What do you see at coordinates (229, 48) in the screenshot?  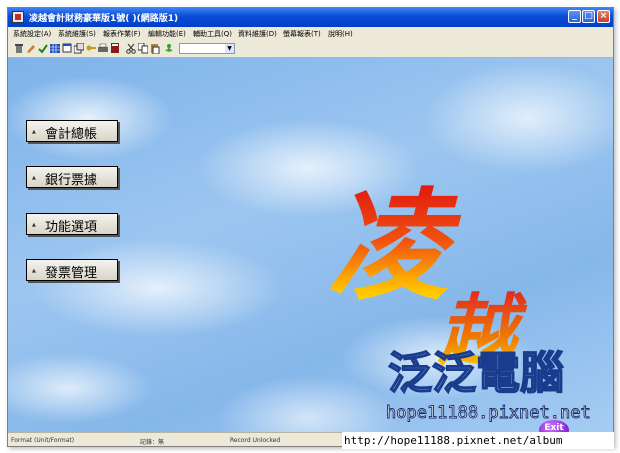 I see `chevron-down-icon: ▼` at bounding box center [229, 48].